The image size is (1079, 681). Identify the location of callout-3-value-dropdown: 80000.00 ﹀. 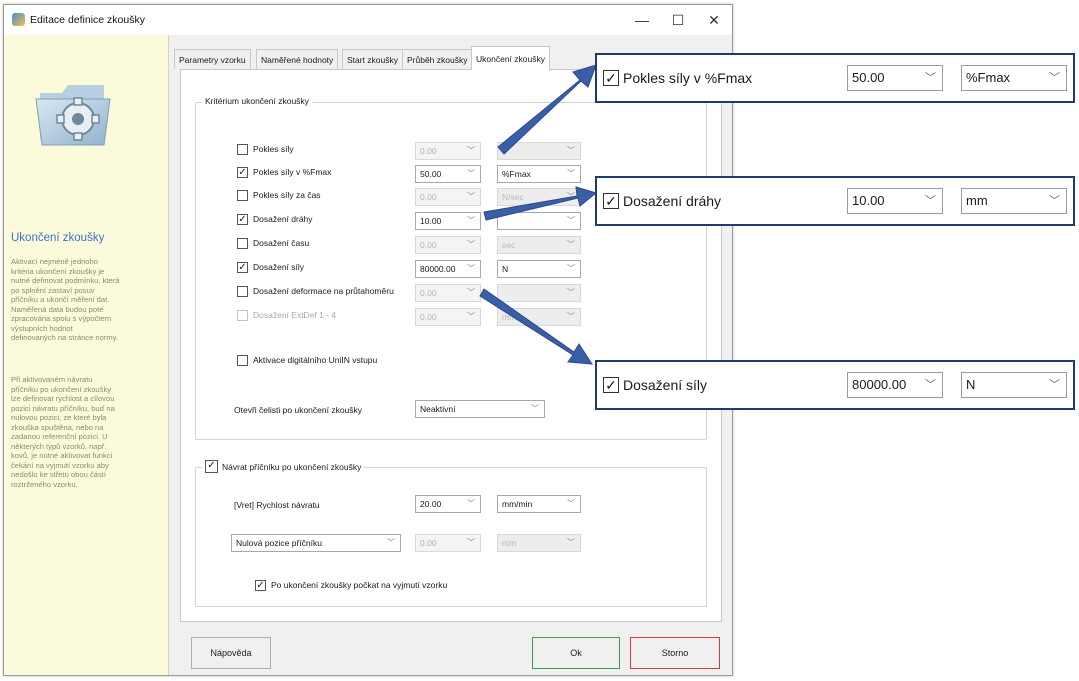
(895, 385).